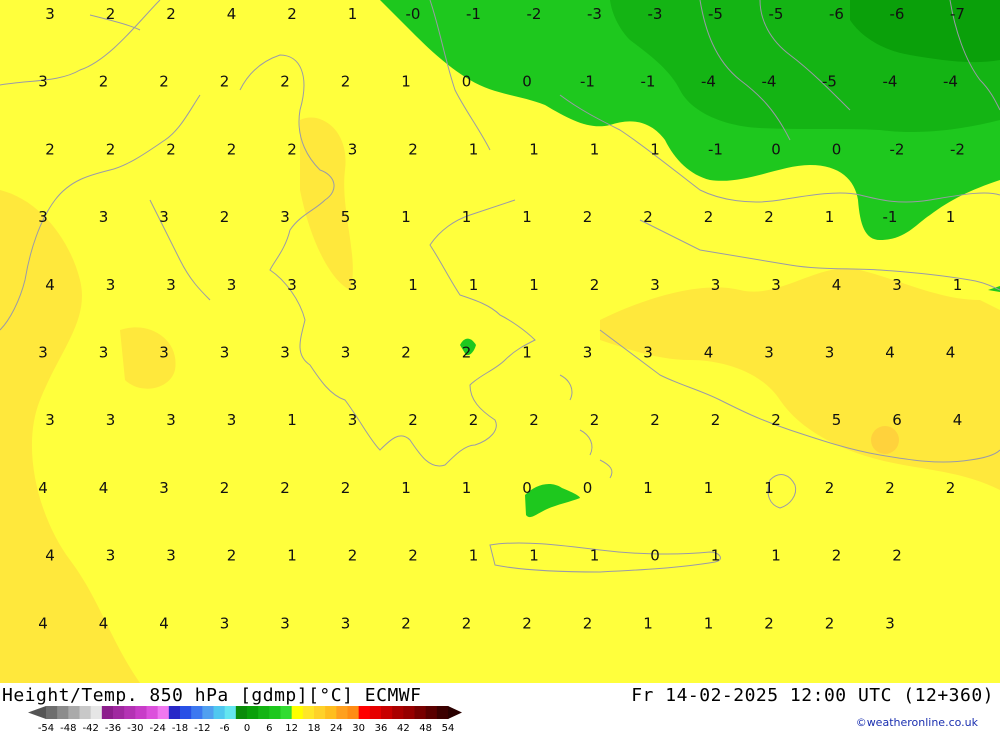 This screenshot has height=733, width=1000. I want to click on legend-tick-label: -36, so click(113, 728).